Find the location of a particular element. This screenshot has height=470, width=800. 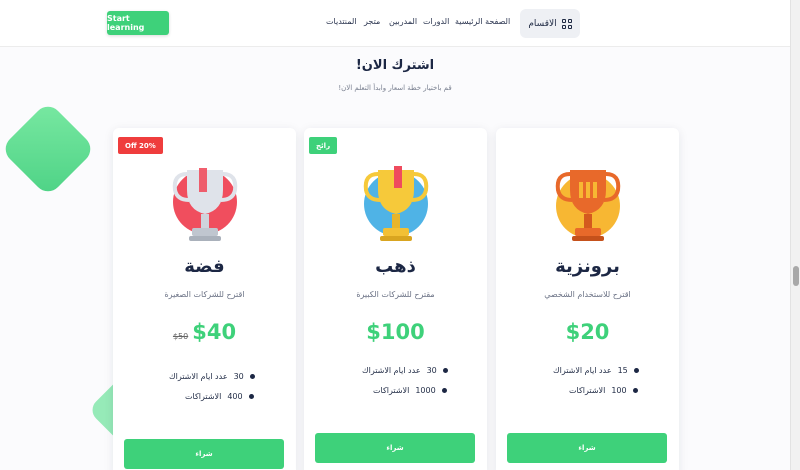

feature-days: 15 عدد ايام الاشتراك is located at coordinates (596, 370).